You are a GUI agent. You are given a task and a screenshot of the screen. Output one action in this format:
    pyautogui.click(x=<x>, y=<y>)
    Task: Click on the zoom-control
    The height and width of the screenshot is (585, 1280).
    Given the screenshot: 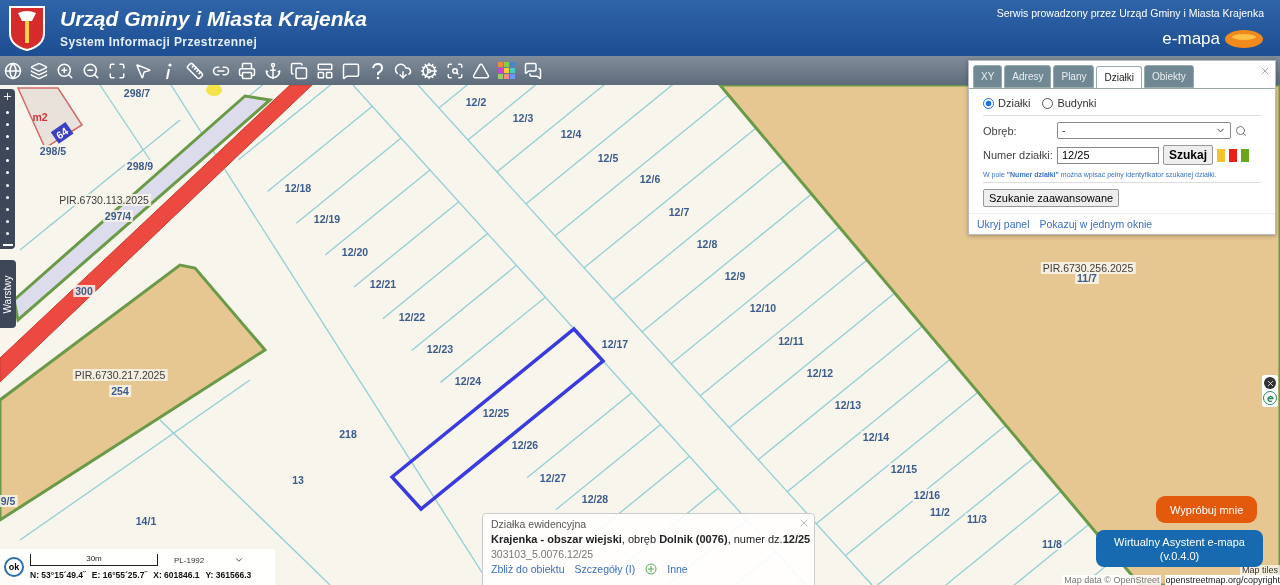 What is the action you would take?
    pyautogui.click(x=7, y=169)
    